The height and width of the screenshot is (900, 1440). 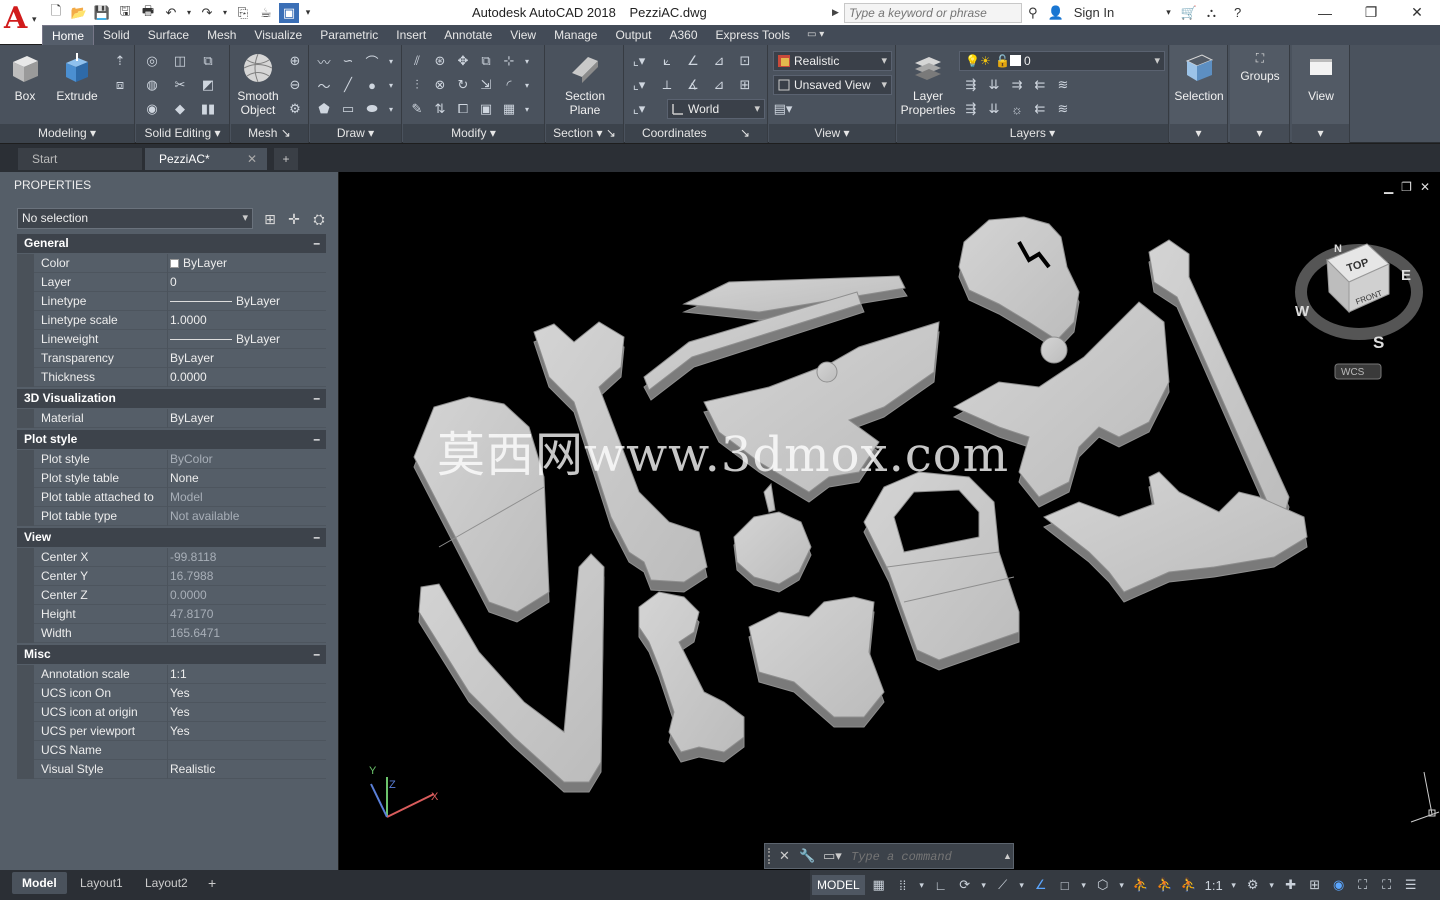 I want to click on command-line-grip, so click(x=770, y=856).